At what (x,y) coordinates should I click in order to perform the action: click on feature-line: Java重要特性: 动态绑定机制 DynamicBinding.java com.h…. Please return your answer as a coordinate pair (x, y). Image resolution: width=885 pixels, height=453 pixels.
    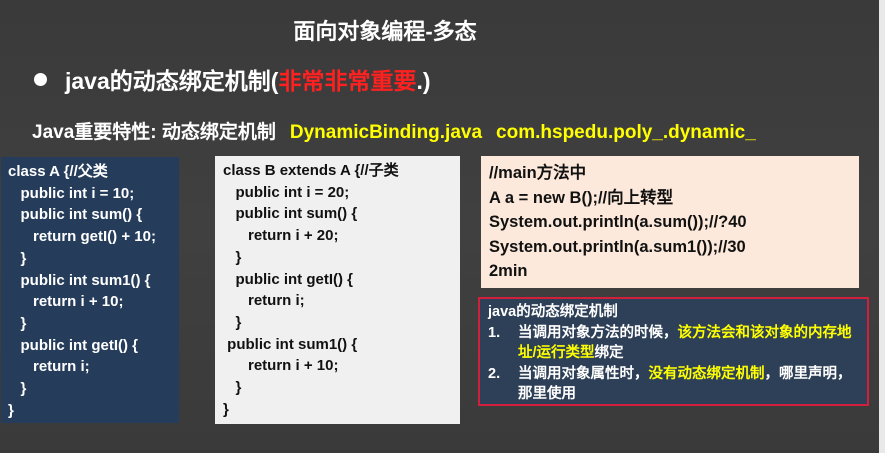
    Looking at the image, I should click on (394, 130).